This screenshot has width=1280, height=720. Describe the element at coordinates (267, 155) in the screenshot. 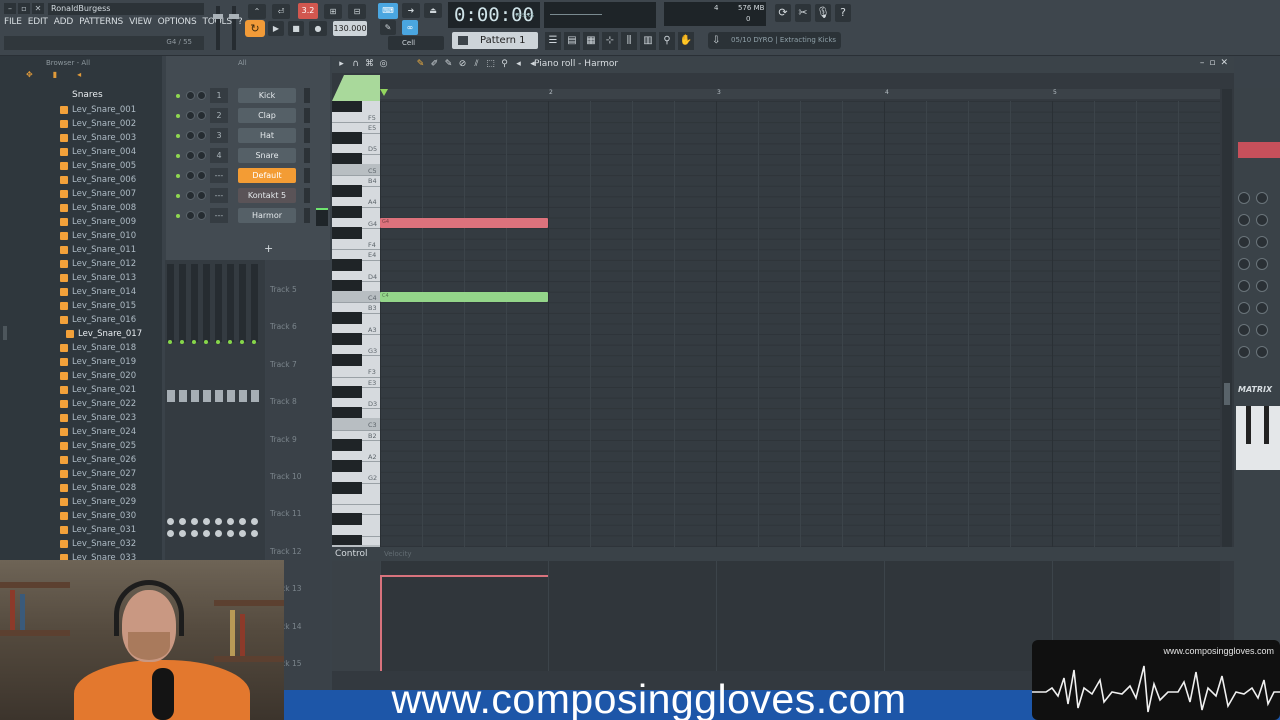

I see `channel-name-button: Snare` at that location.